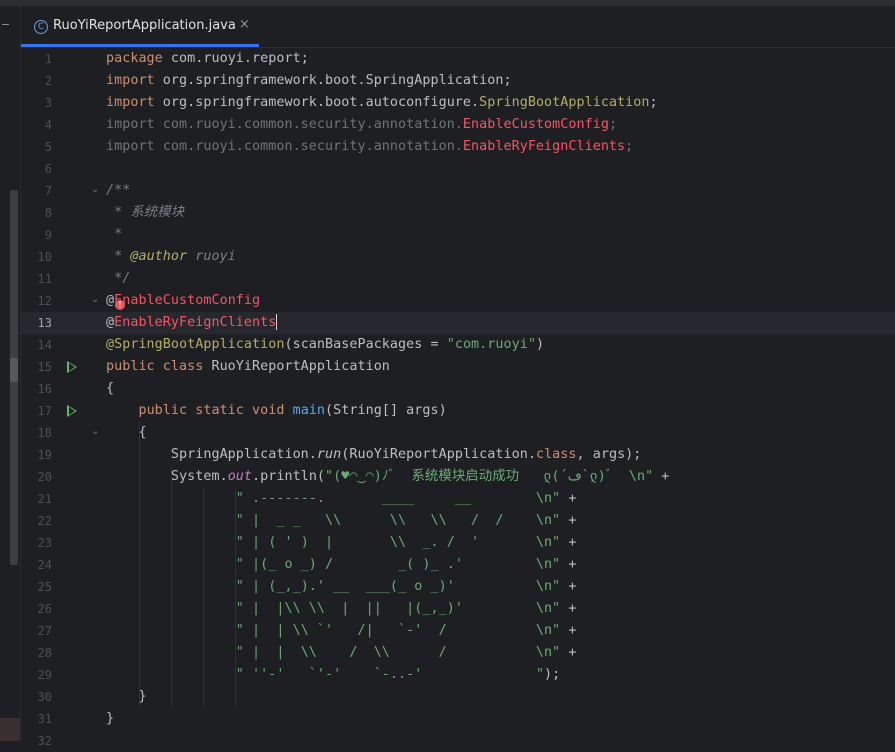 This screenshot has height=752, width=895. I want to click on close-icon: ×, so click(244, 24).